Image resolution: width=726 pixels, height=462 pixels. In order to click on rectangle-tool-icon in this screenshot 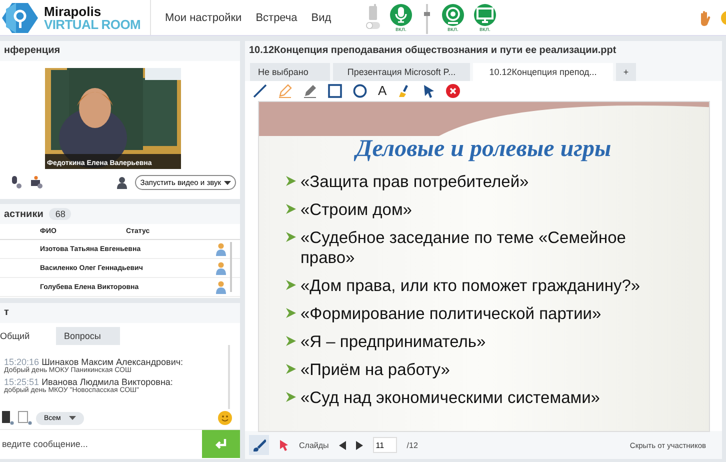, I will do `click(335, 91)`.